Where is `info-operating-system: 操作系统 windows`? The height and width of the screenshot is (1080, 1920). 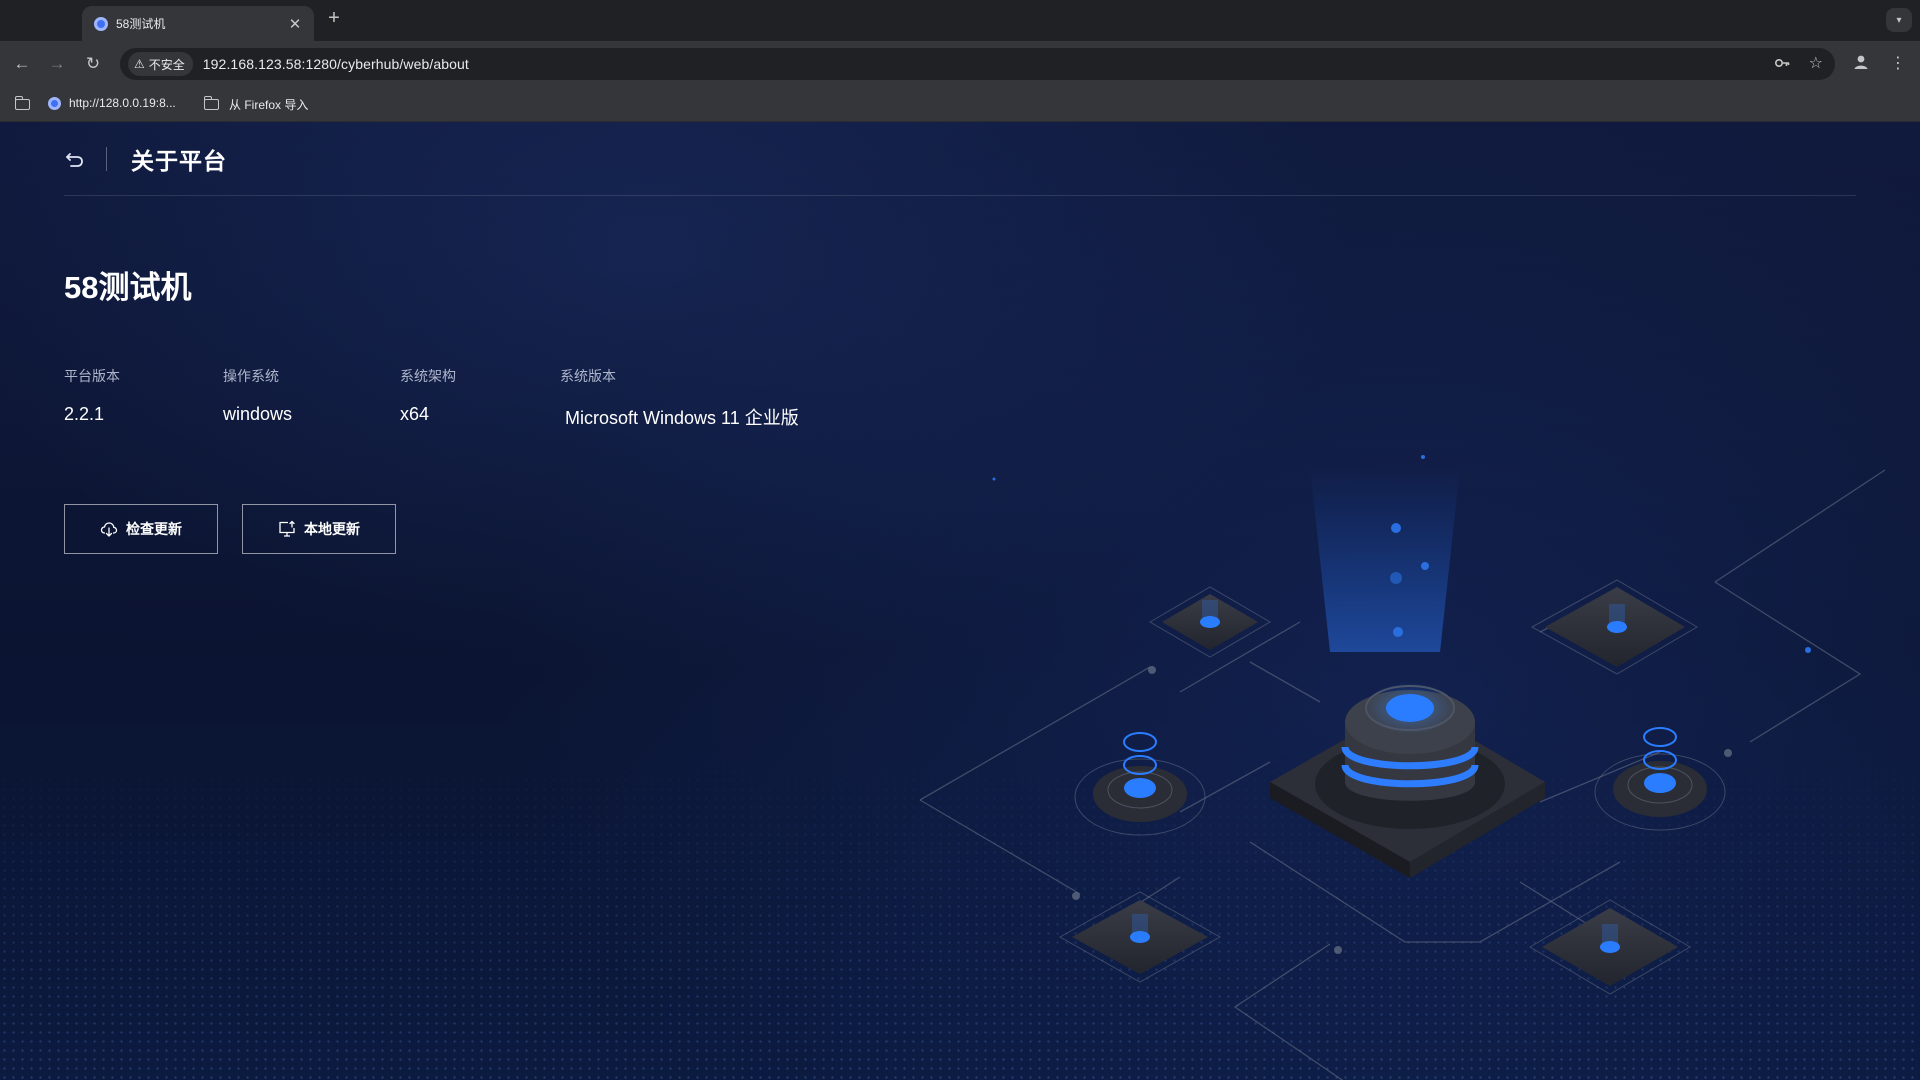
info-operating-system: 操作系统 windows is located at coordinates (257, 395).